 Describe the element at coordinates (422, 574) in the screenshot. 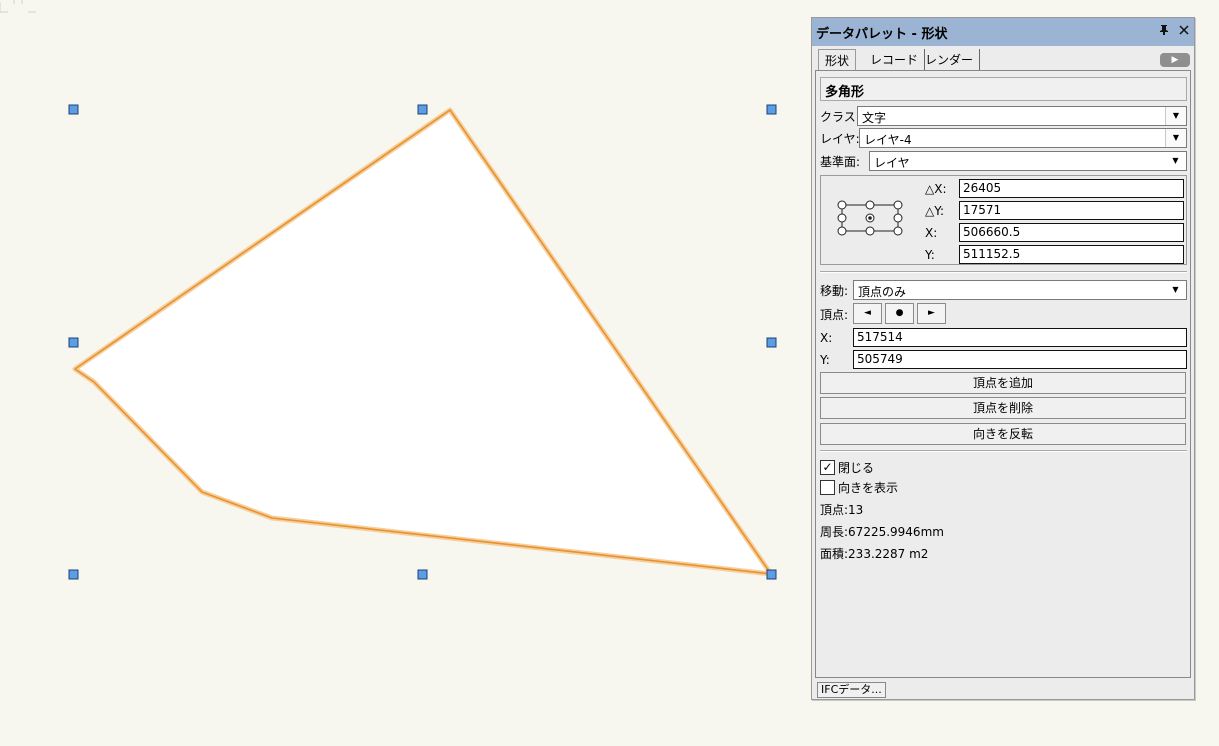

I see `handle-bottom-center` at that location.